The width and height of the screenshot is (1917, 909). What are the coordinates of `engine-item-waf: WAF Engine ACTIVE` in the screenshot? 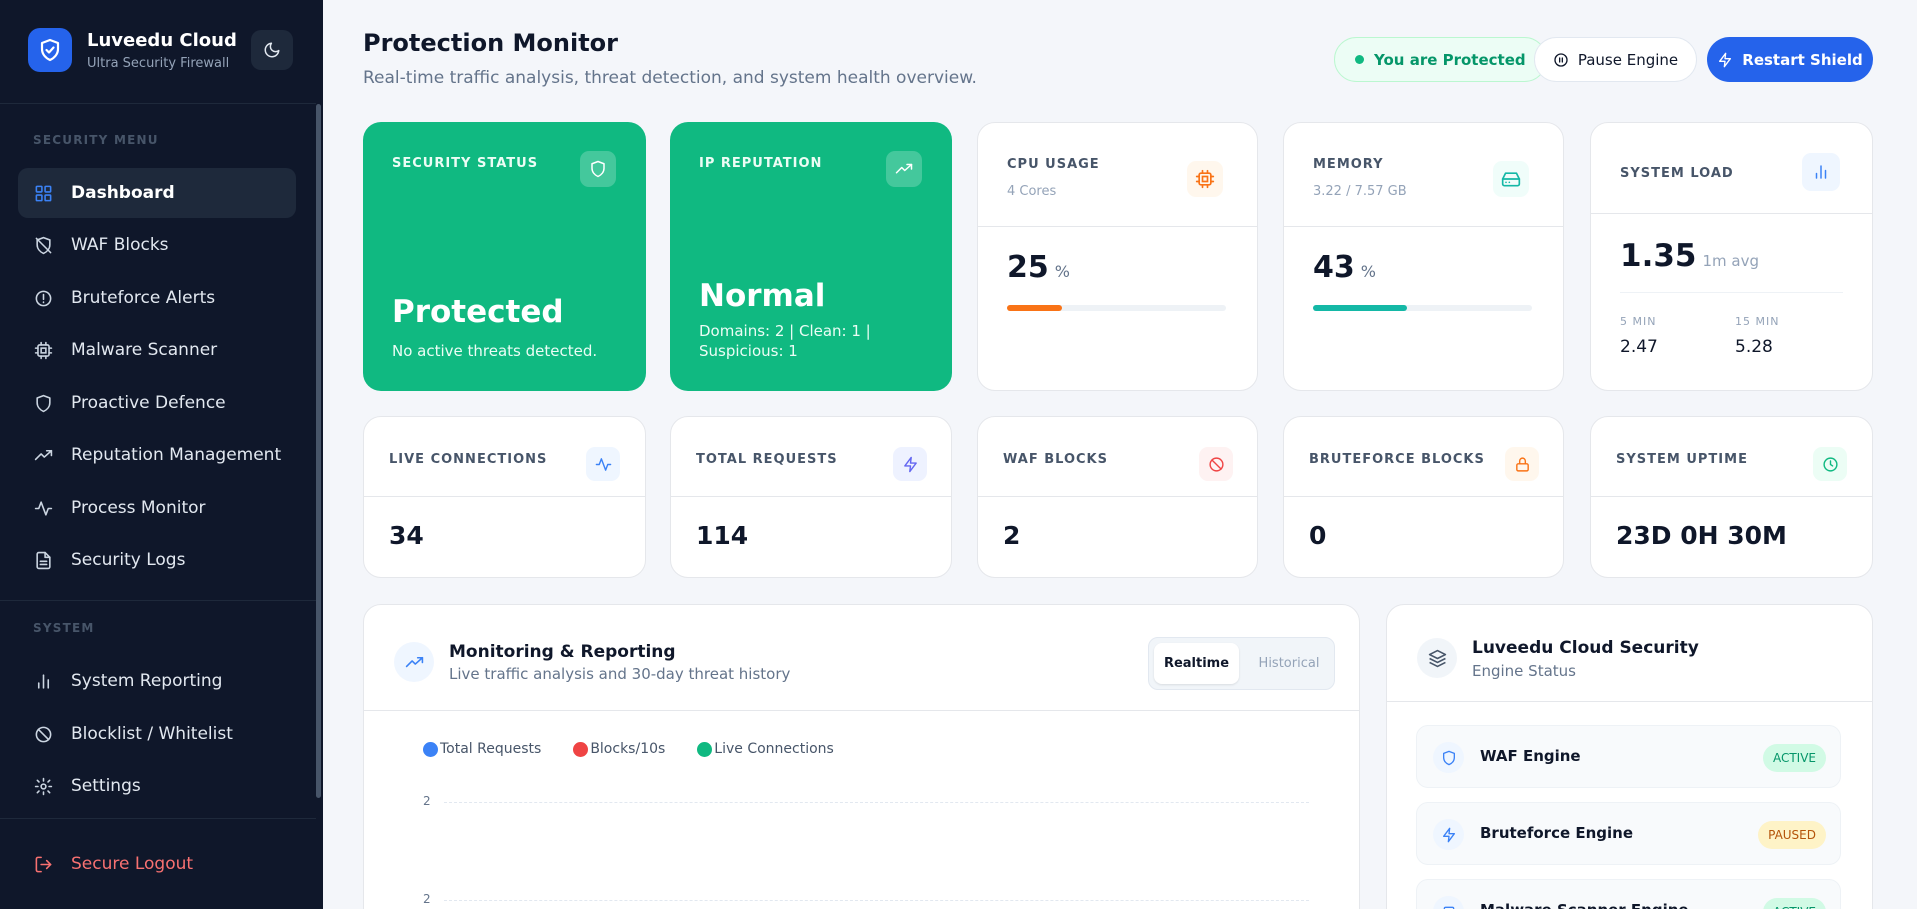 It's located at (1628, 756).